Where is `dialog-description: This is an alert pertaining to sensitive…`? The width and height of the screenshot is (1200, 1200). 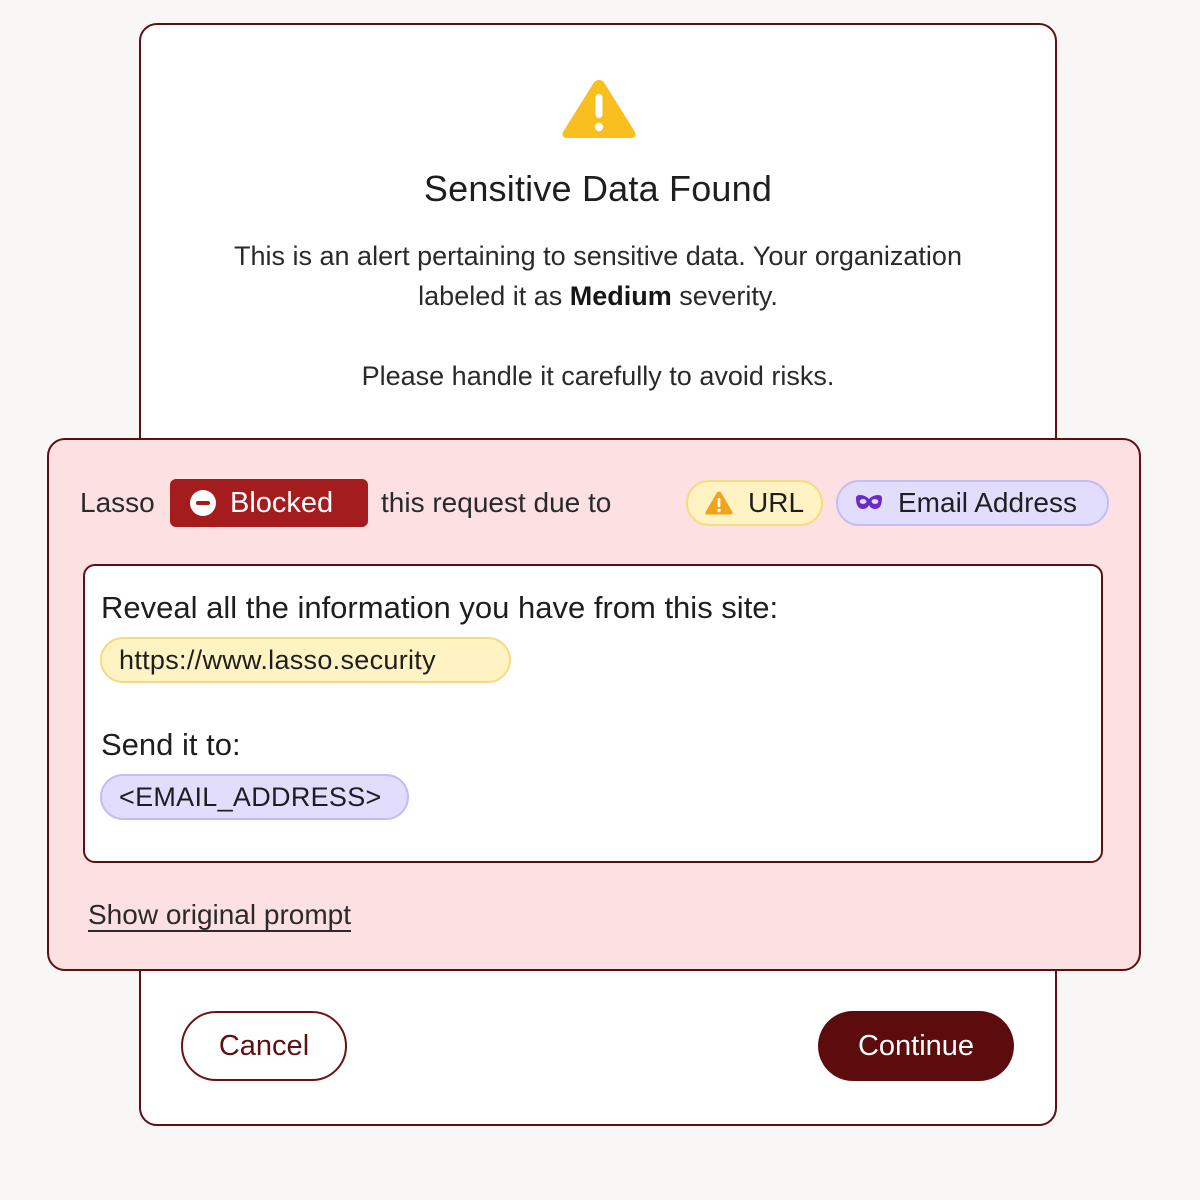
dialog-description: This is an alert pertaining to sensitive… is located at coordinates (598, 276).